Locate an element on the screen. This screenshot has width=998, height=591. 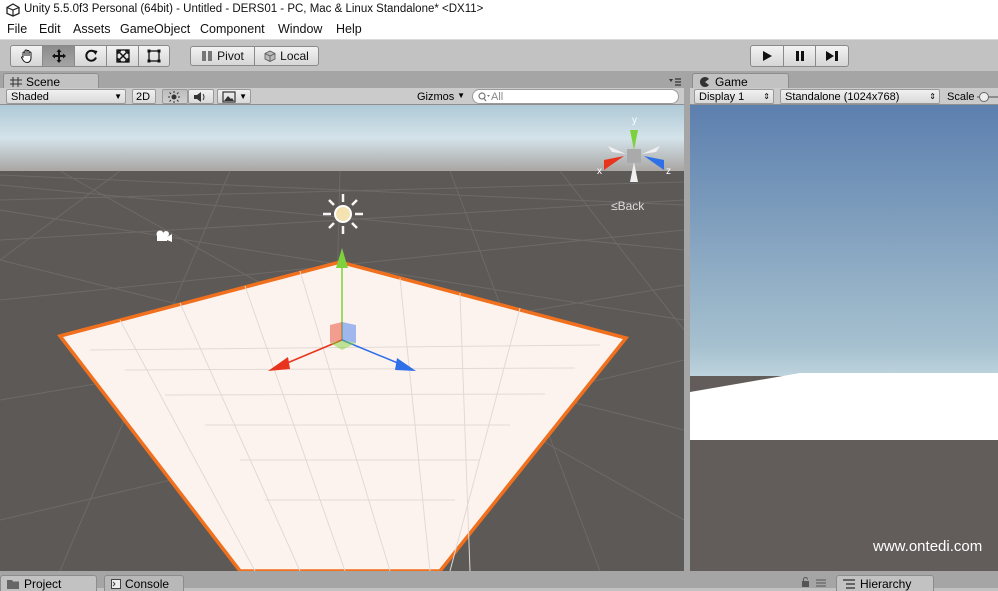
move-tool-button is located at coordinates (59, 56).